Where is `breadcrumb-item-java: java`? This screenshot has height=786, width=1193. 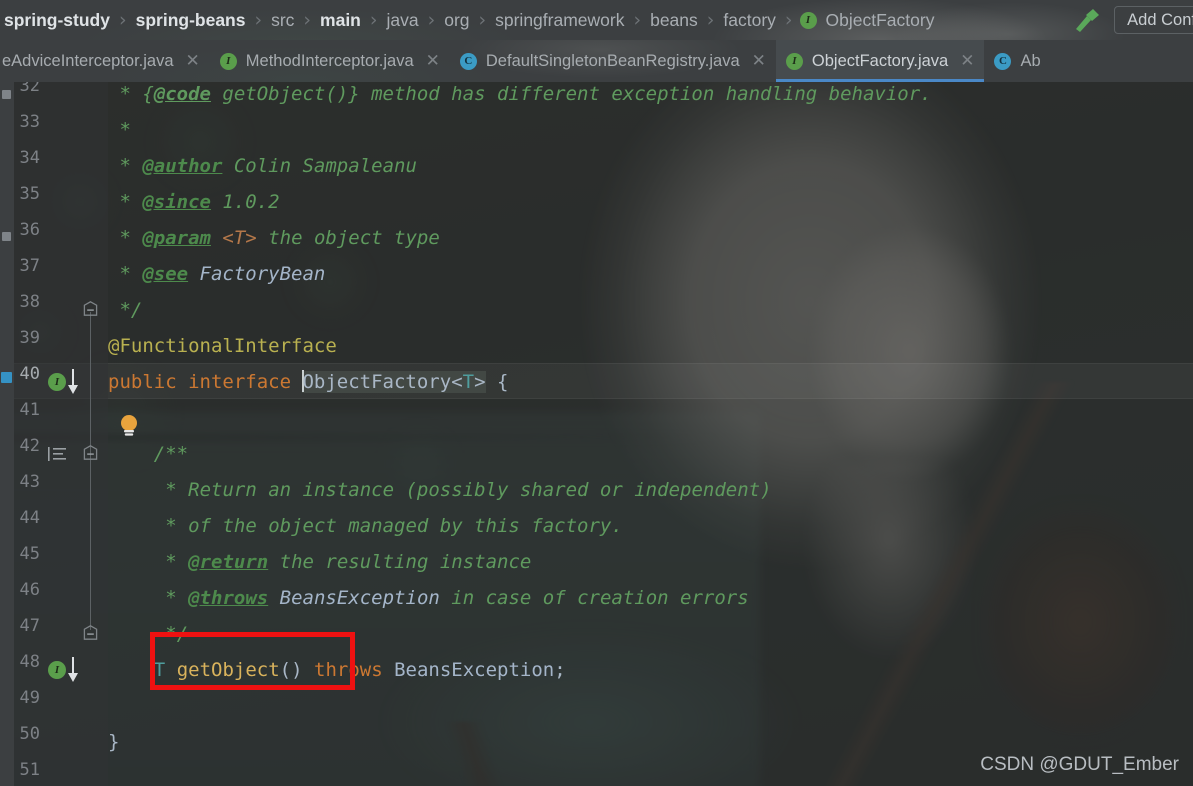
breadcrumb-item-java: java is located at coordinates (403, 20).